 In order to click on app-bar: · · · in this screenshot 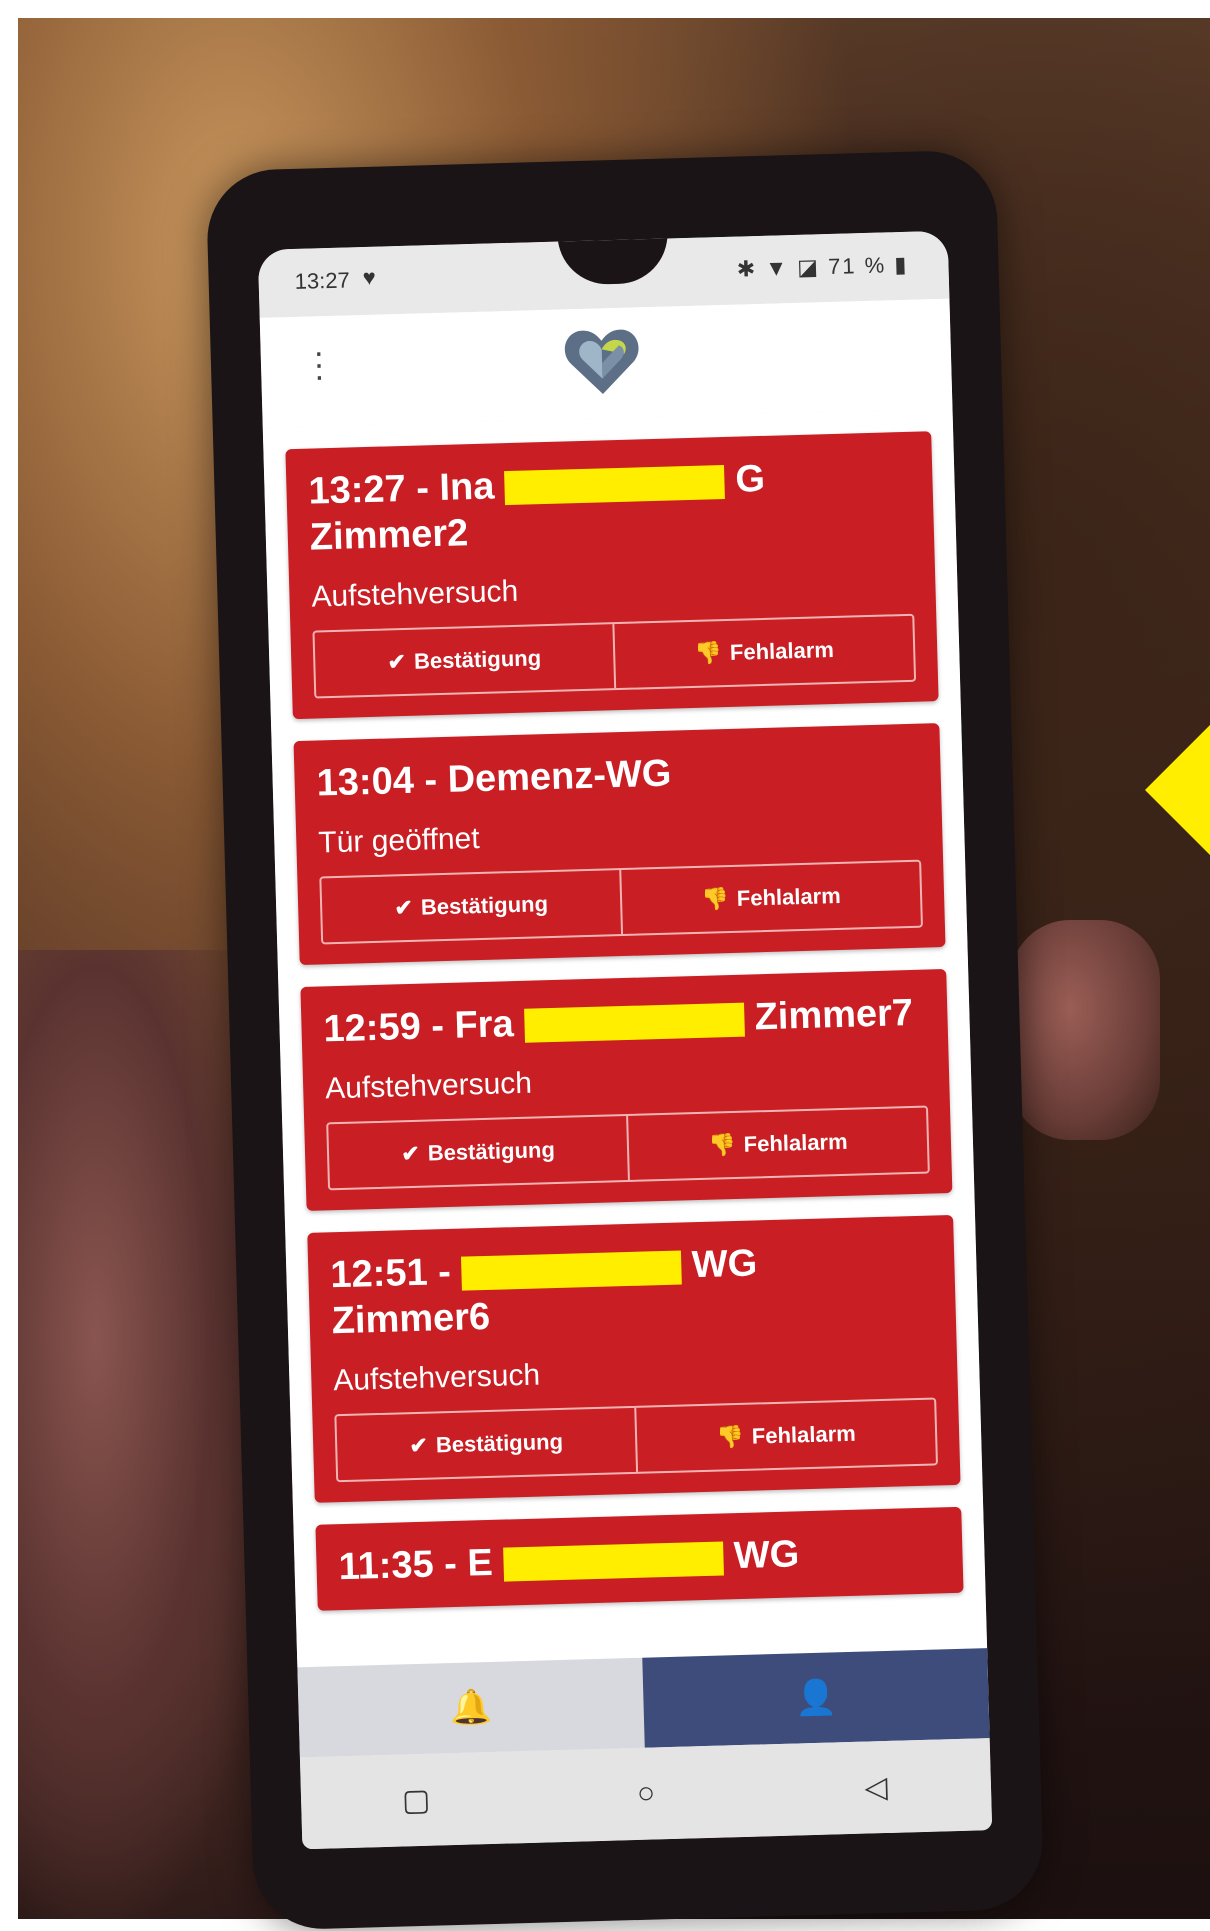, I will do `click(606, 363)`.